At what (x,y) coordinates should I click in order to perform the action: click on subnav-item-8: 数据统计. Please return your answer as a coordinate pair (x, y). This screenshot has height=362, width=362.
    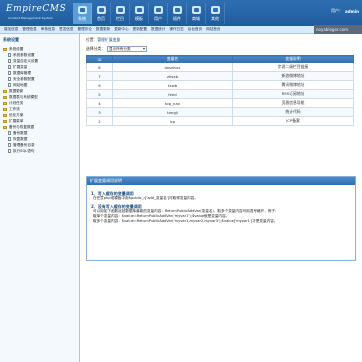
    Looking at the image, I should click on (158, 29).